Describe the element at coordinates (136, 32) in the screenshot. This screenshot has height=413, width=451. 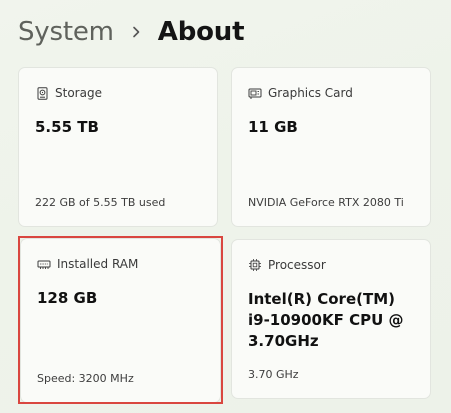
I see `chevron-right-icon` at that location.